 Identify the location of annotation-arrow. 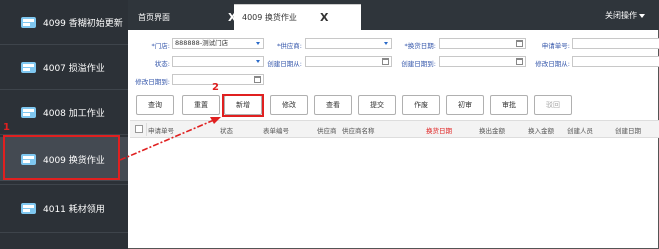
(170, 139).